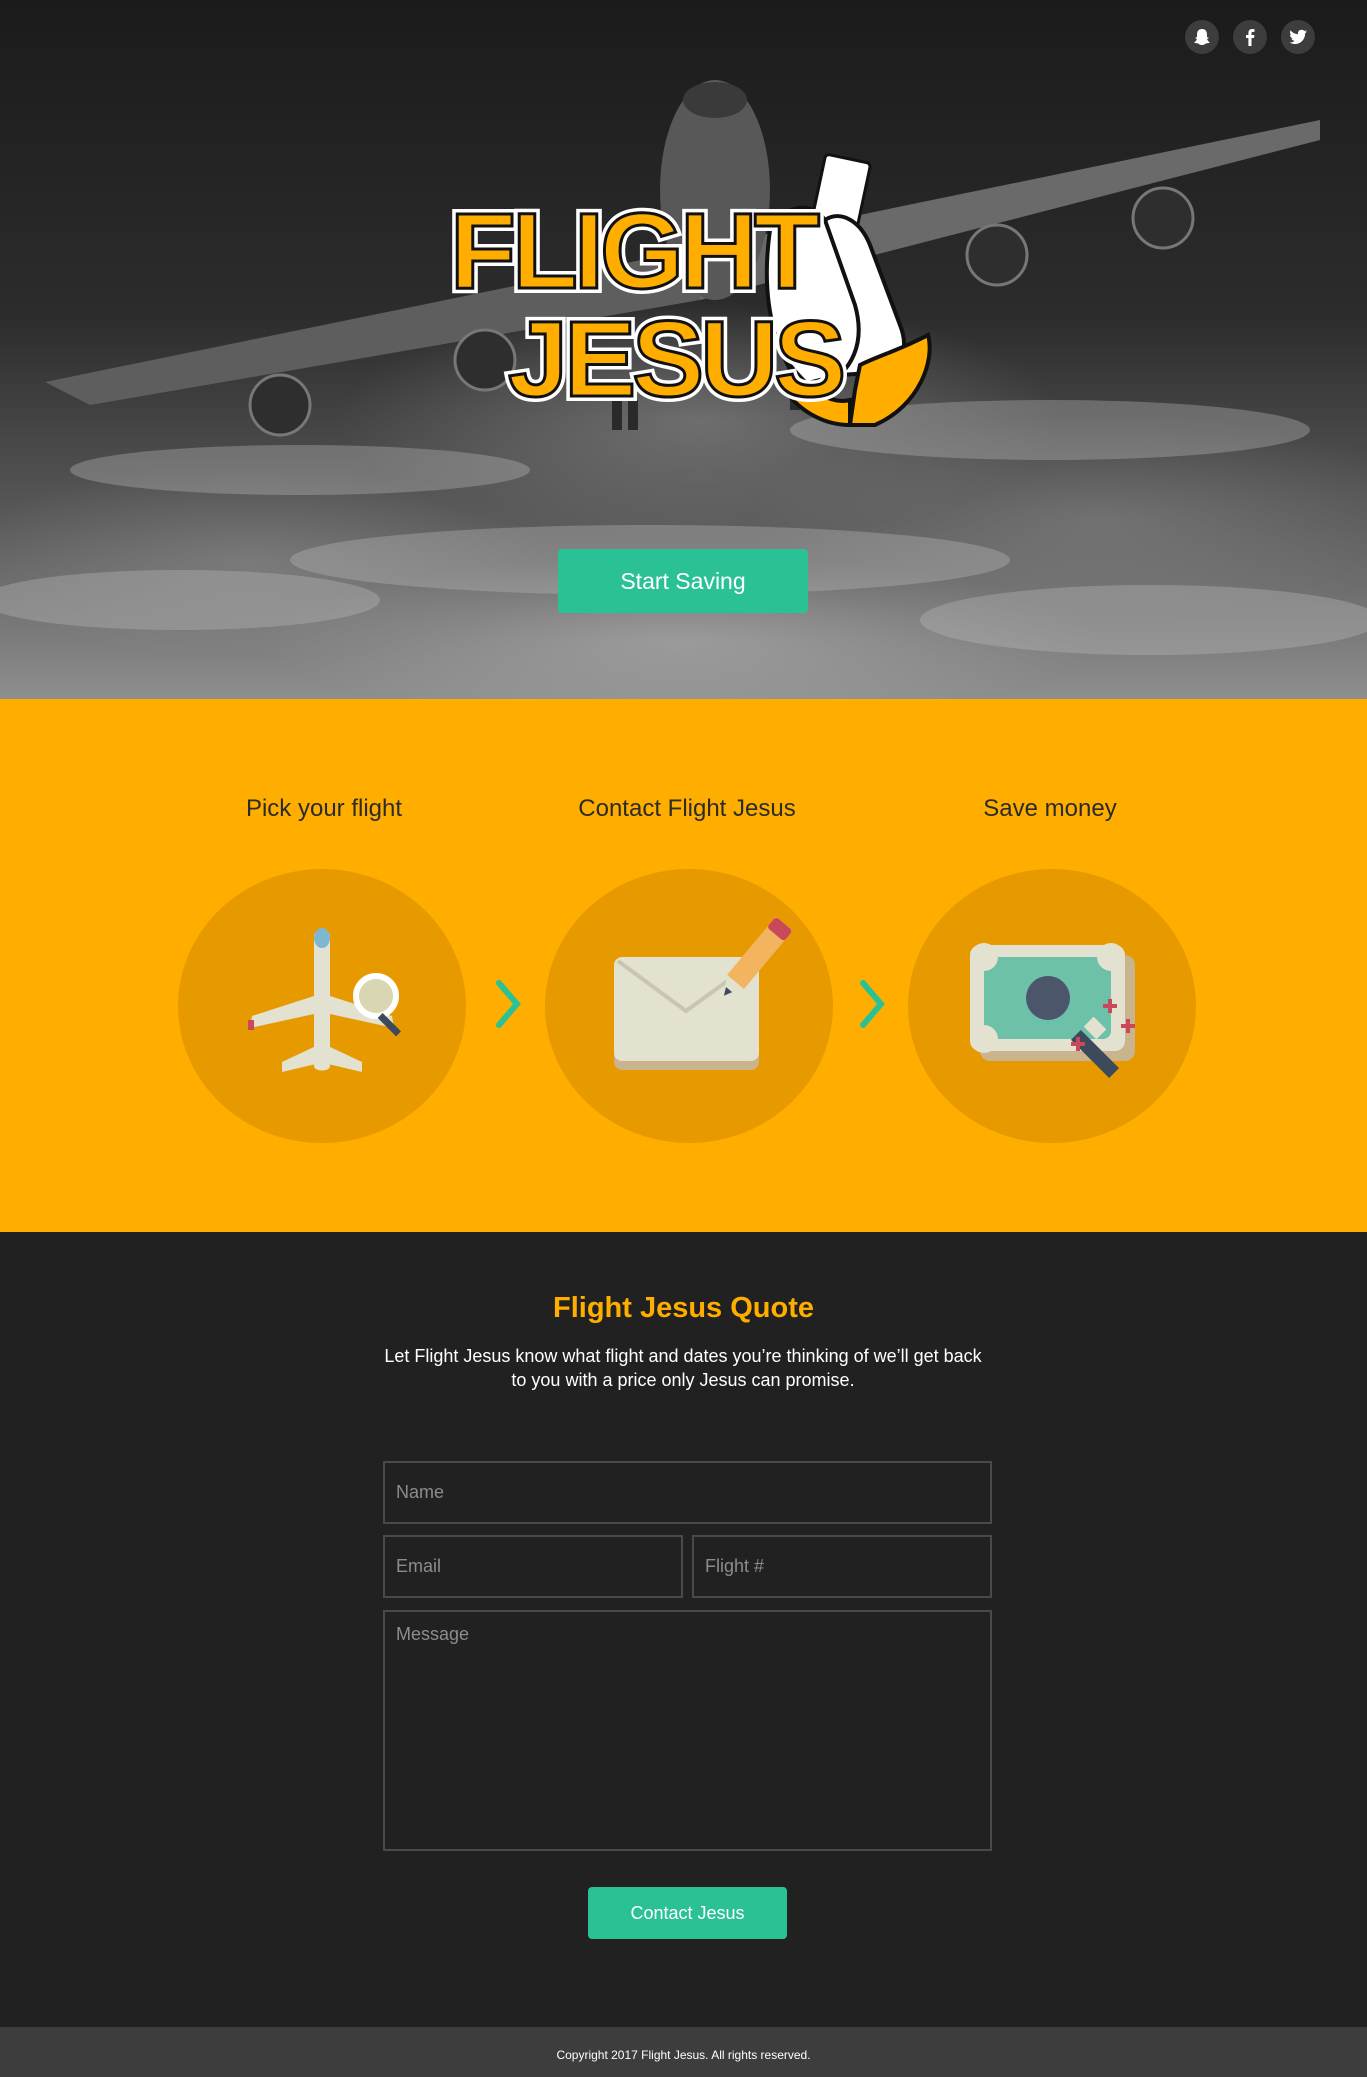  Describe the element at coordinates (683, 581) in the screenshot. I see `start-saving-button: Start Saving` at that location.